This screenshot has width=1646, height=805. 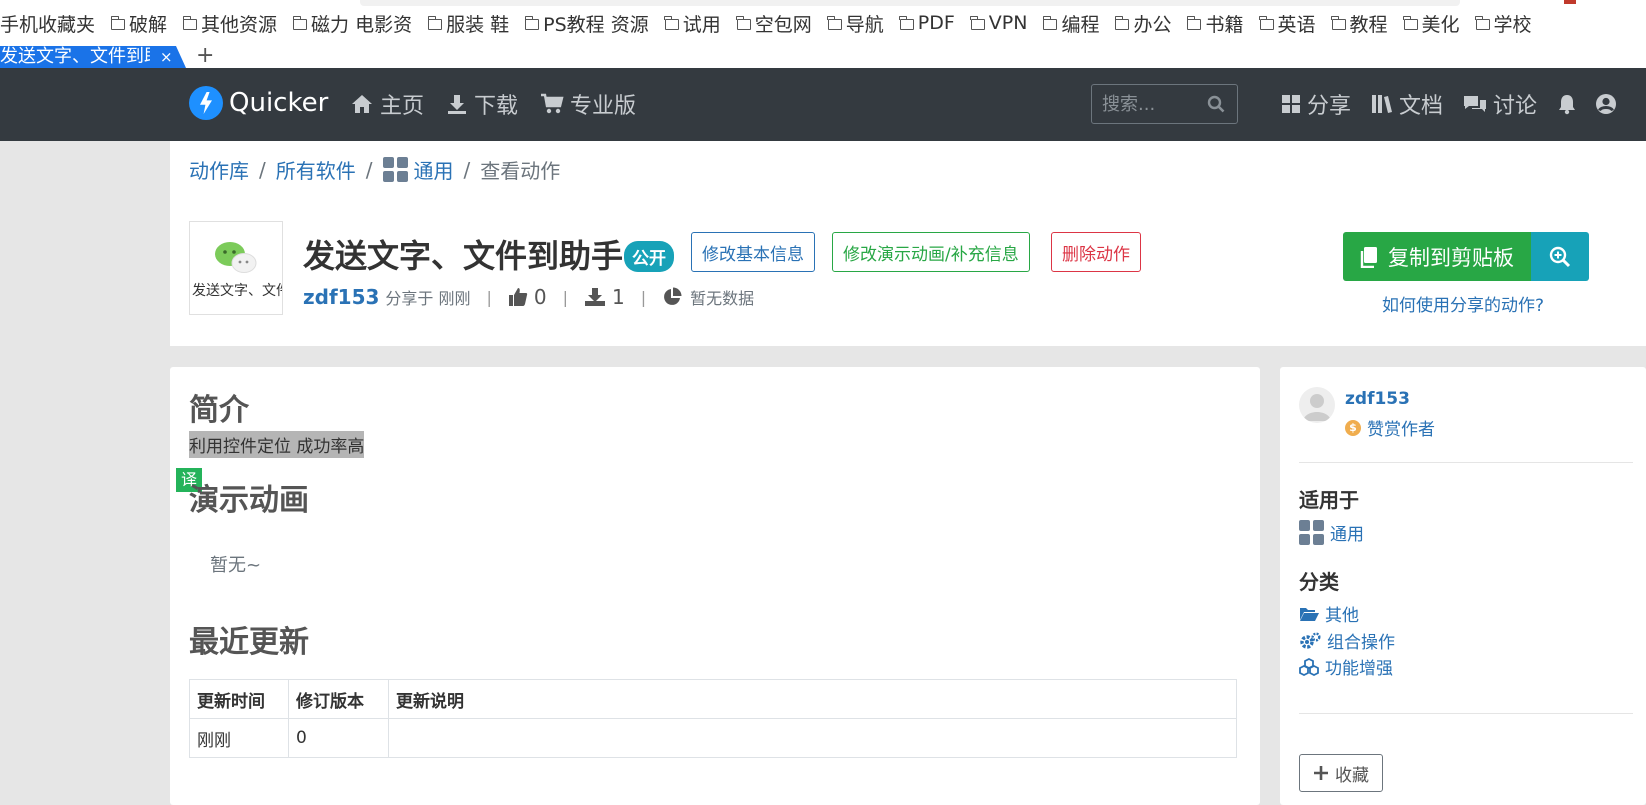 What do you see at coordinates (1567, 104) in the screenshot?
I see `bell-icon` at bounding box center [1567, 104].